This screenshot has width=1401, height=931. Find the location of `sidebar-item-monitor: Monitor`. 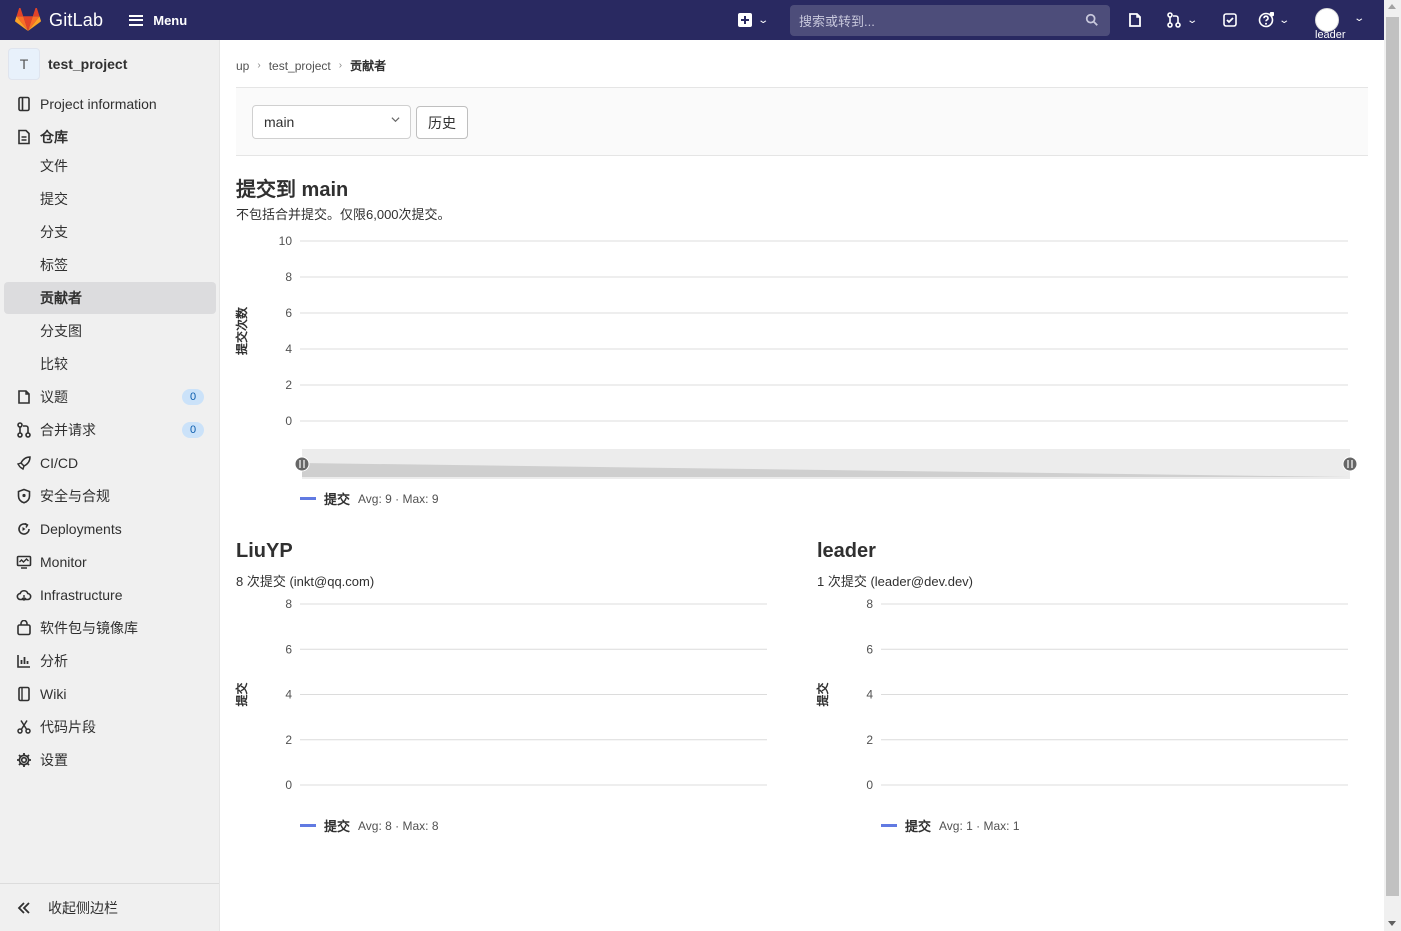

sidebar-item-monitor: Monitor is located at coordinates (110, 562).